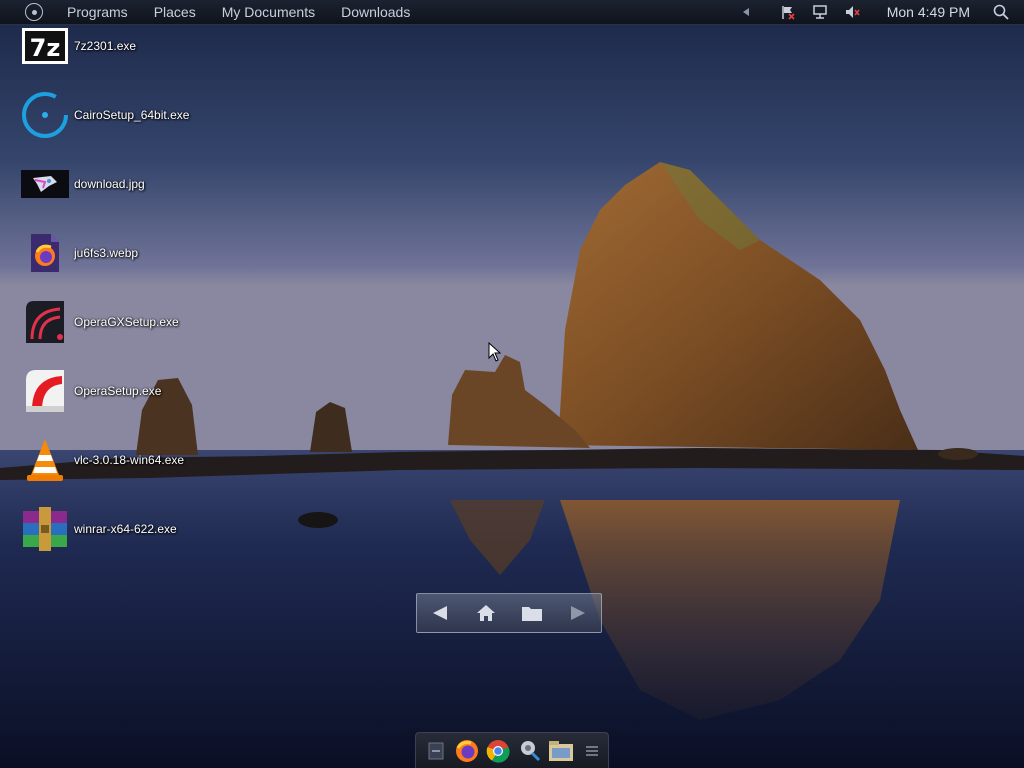  I want to click on desktop-icon-operagxsetup: OperaGXSetup.exe, so click(99, 322).